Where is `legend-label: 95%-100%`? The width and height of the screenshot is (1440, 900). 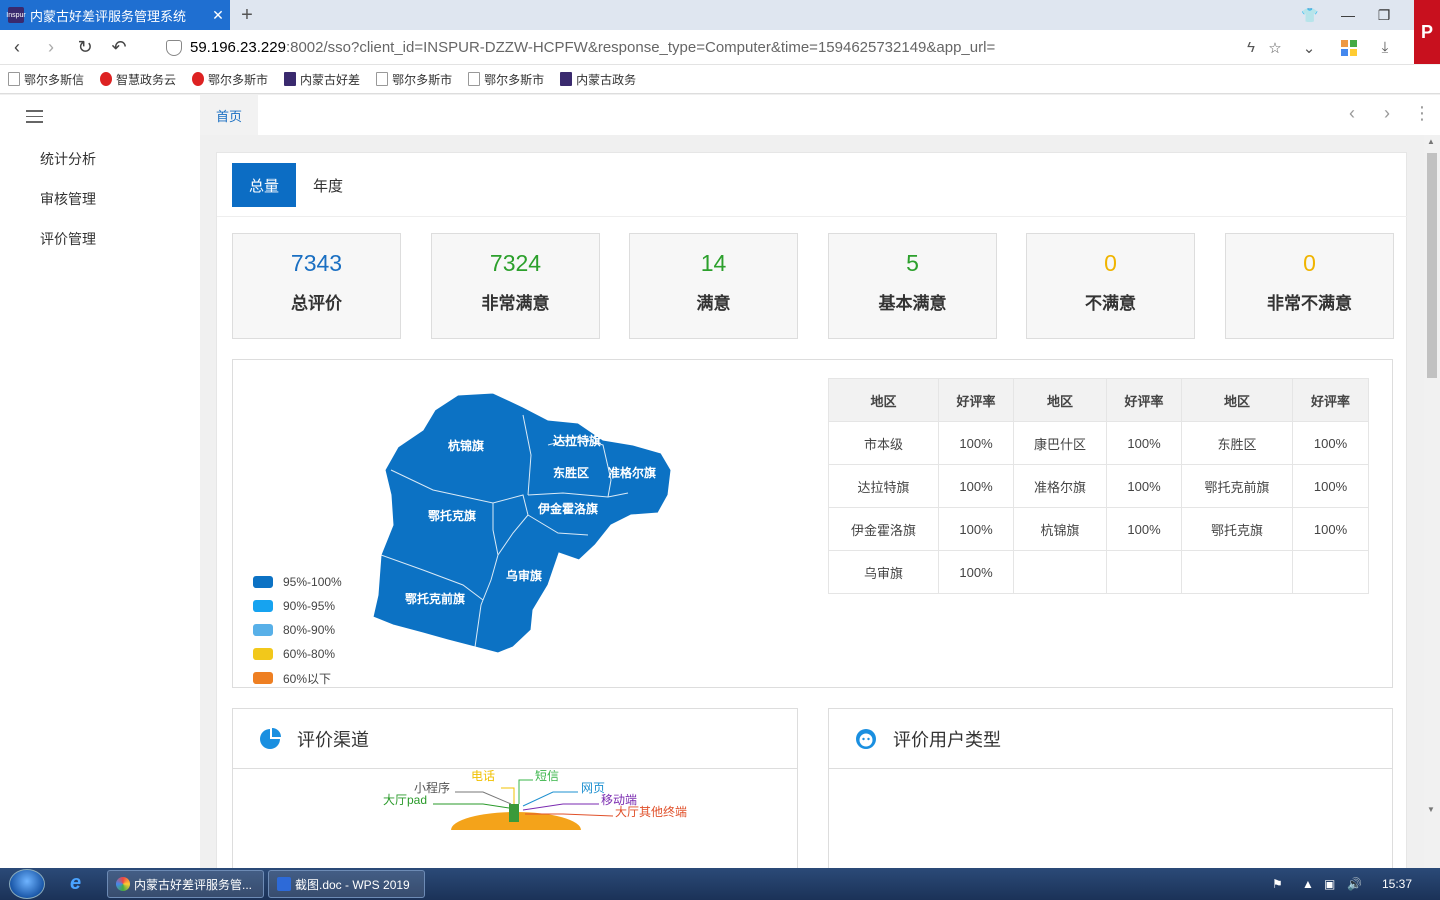
legend-label: 95%-100% is located at coordinates (312, 582).